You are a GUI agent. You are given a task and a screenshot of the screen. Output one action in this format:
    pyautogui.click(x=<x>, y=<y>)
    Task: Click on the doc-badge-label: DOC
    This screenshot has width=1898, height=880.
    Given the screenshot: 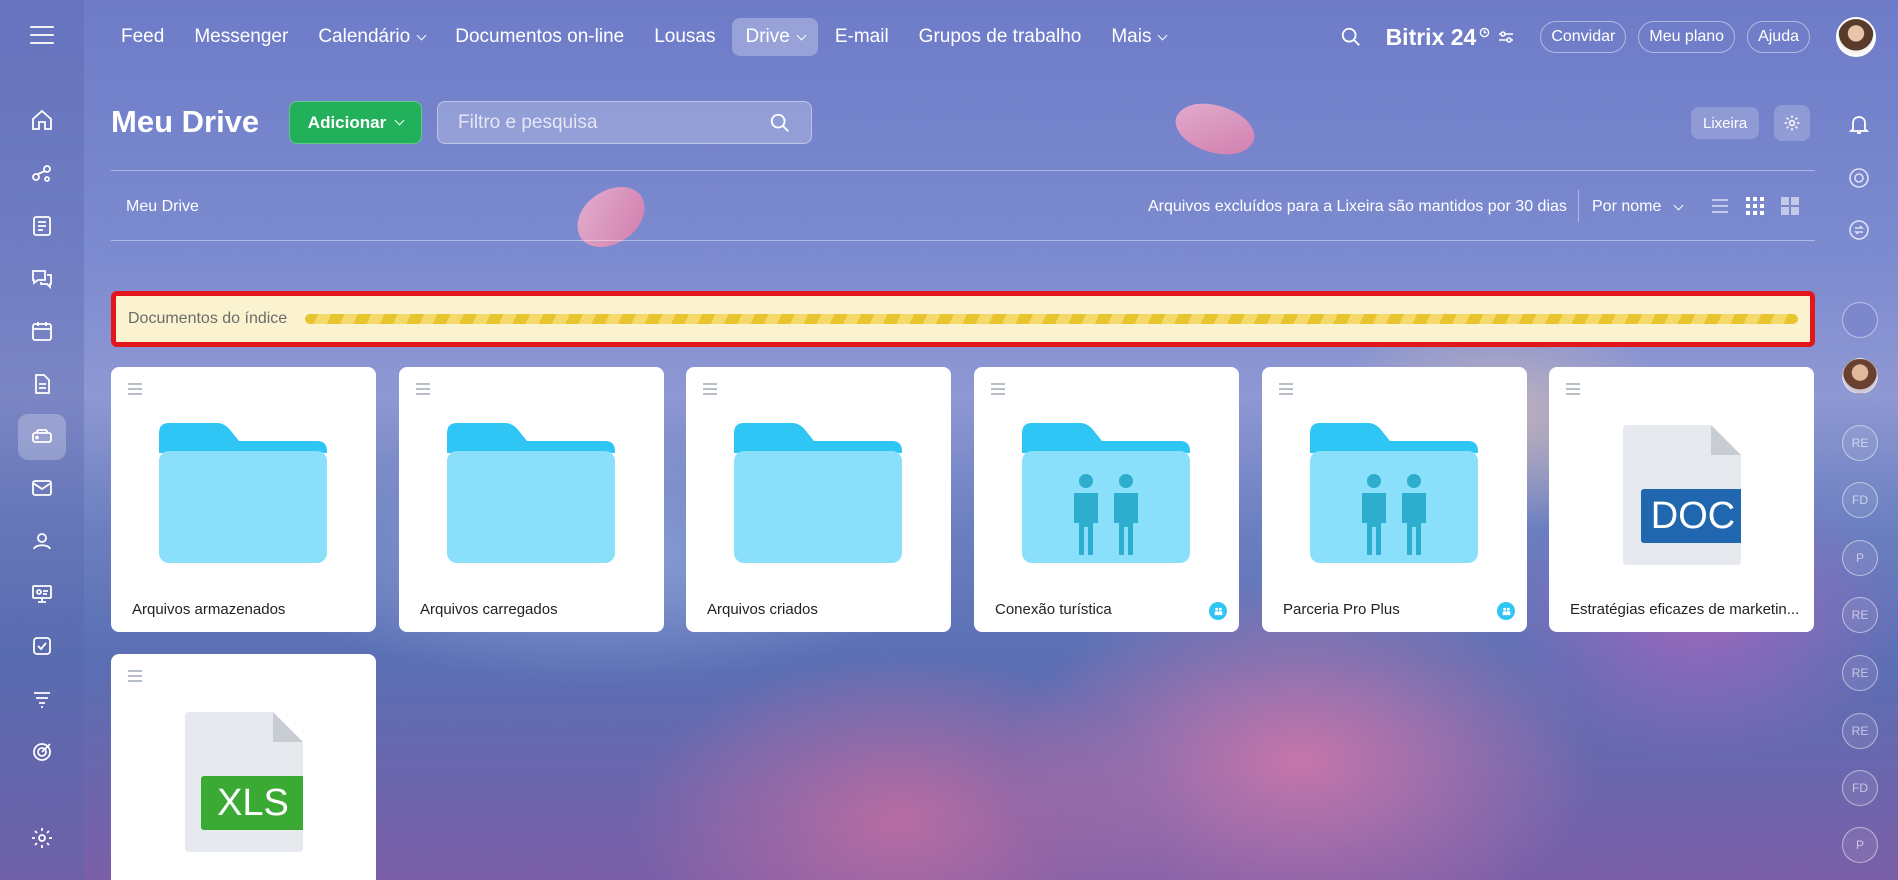 What is the action you would take?
    pyautogui.click(x=1693, y=516)
    